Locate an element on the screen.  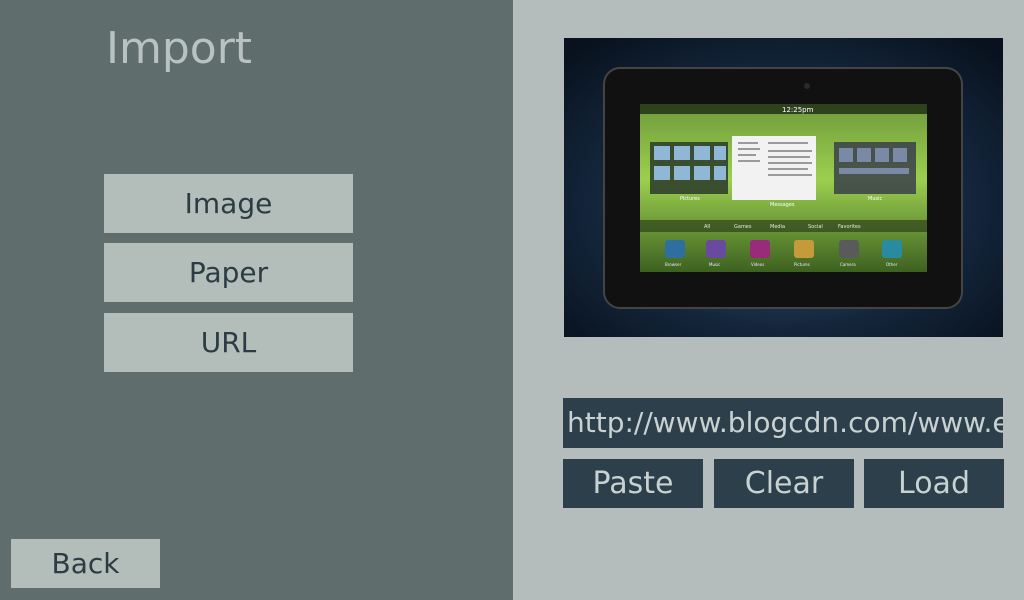
app-label-music: Music is located at coordinates (714, 264).